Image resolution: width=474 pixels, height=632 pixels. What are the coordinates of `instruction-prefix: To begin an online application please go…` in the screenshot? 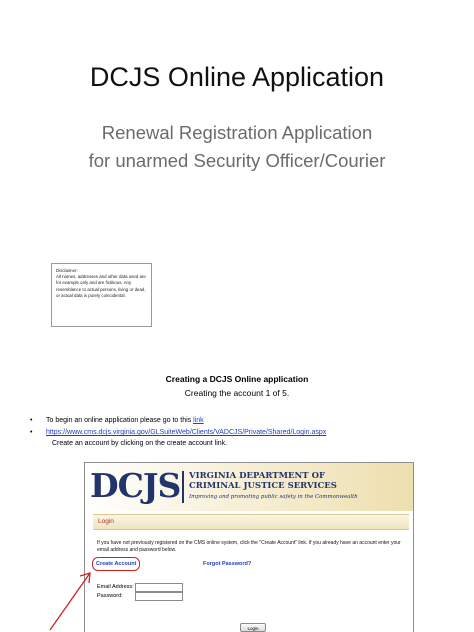 It's located at (120, 420).